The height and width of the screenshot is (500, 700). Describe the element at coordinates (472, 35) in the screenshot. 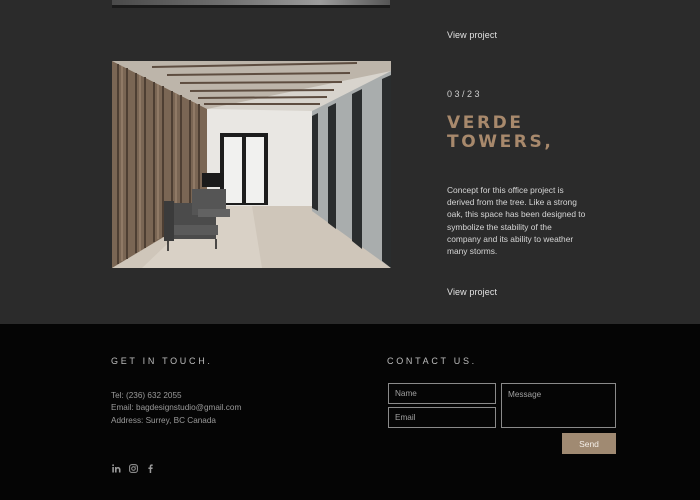

I see `view-project-link-previous: View project` at that location.